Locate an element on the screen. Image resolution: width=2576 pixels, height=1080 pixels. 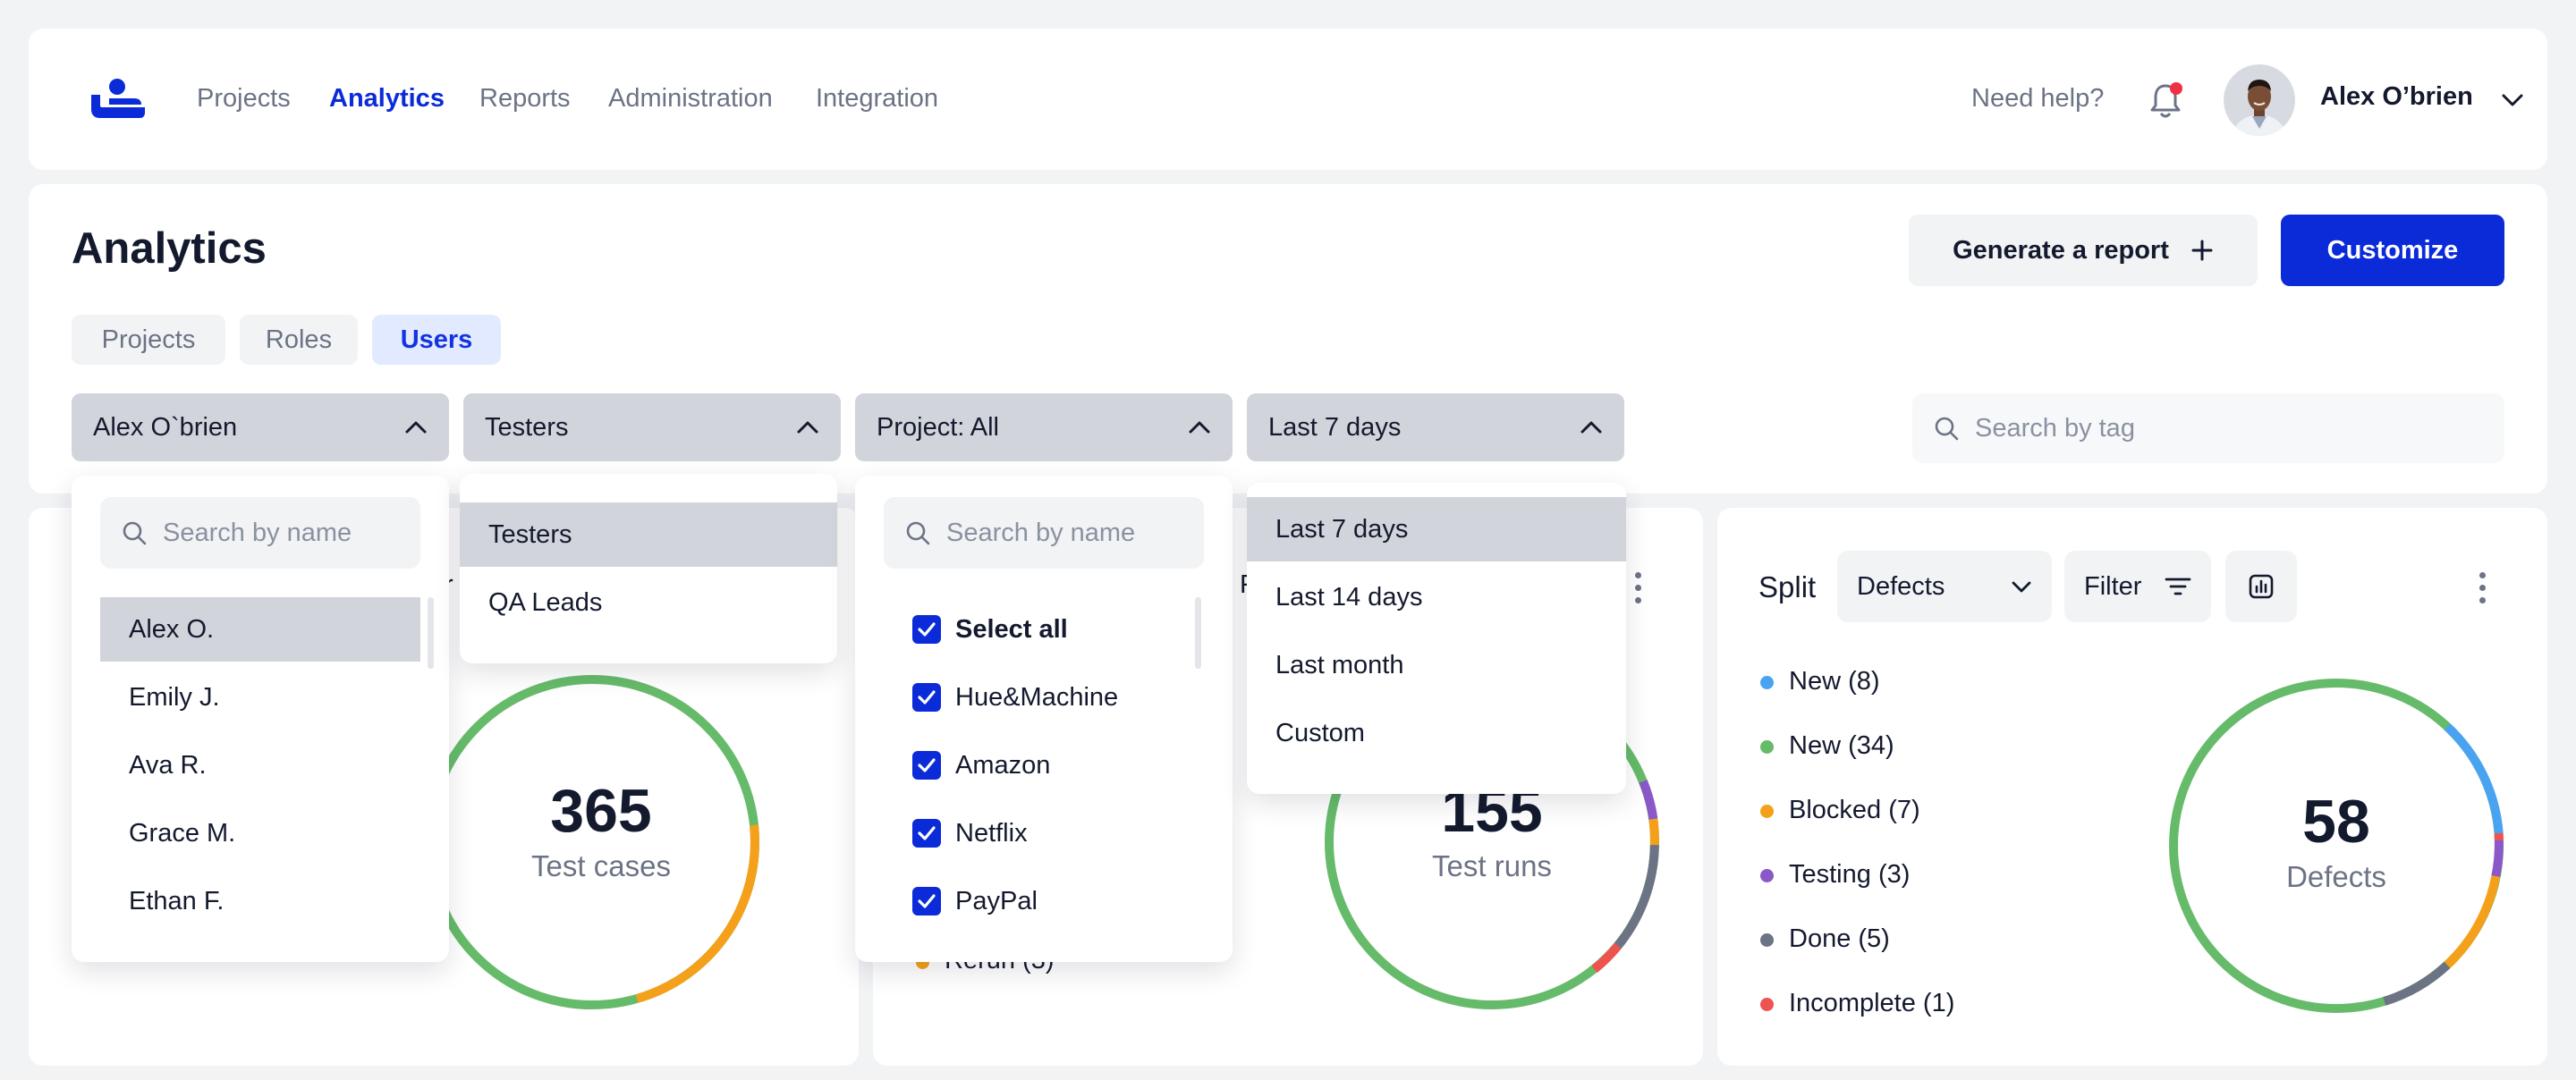
filter-button: Filter is located at coordinates (2137, 586).